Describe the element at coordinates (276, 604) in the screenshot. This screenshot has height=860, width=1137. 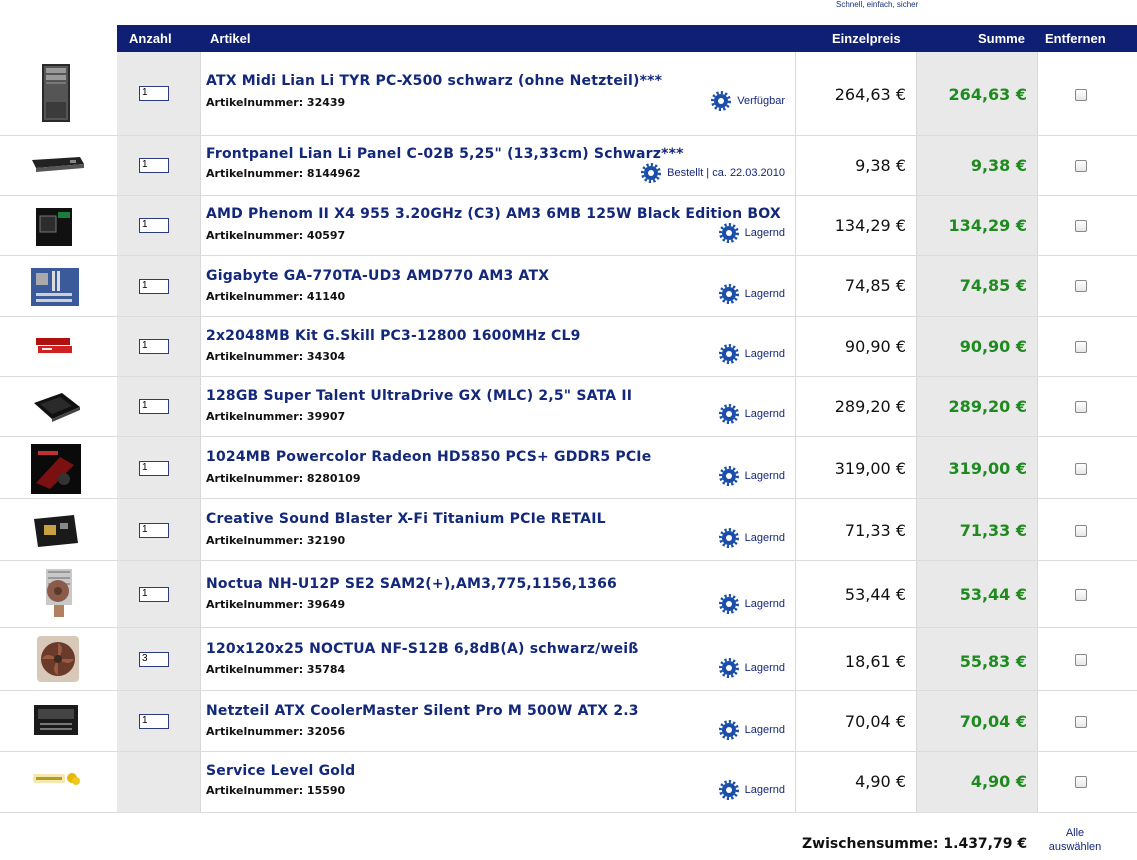
I see `article-number: Artikelnummer: 39649` at that location.